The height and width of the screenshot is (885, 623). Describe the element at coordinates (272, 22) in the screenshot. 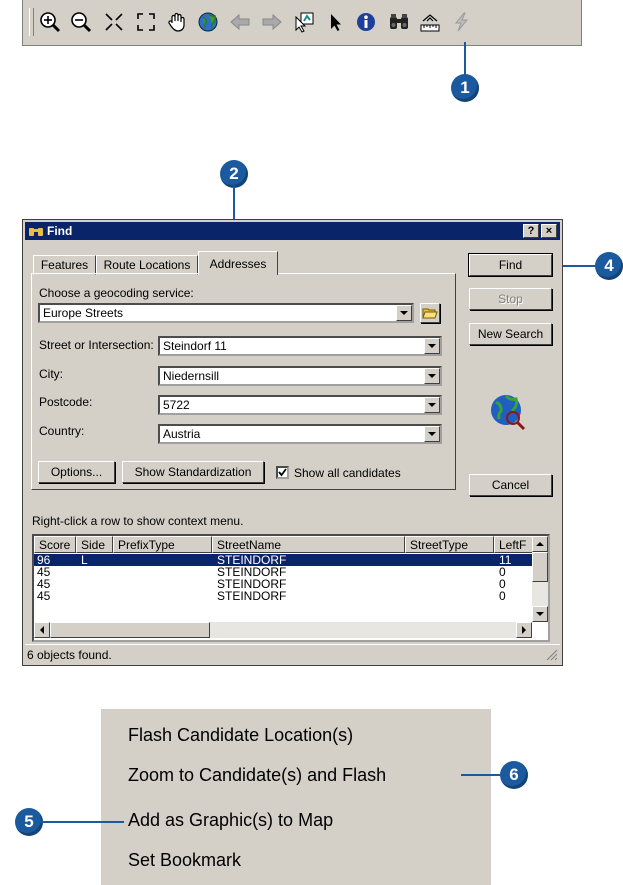

I see `forward-extent-button` at that location.